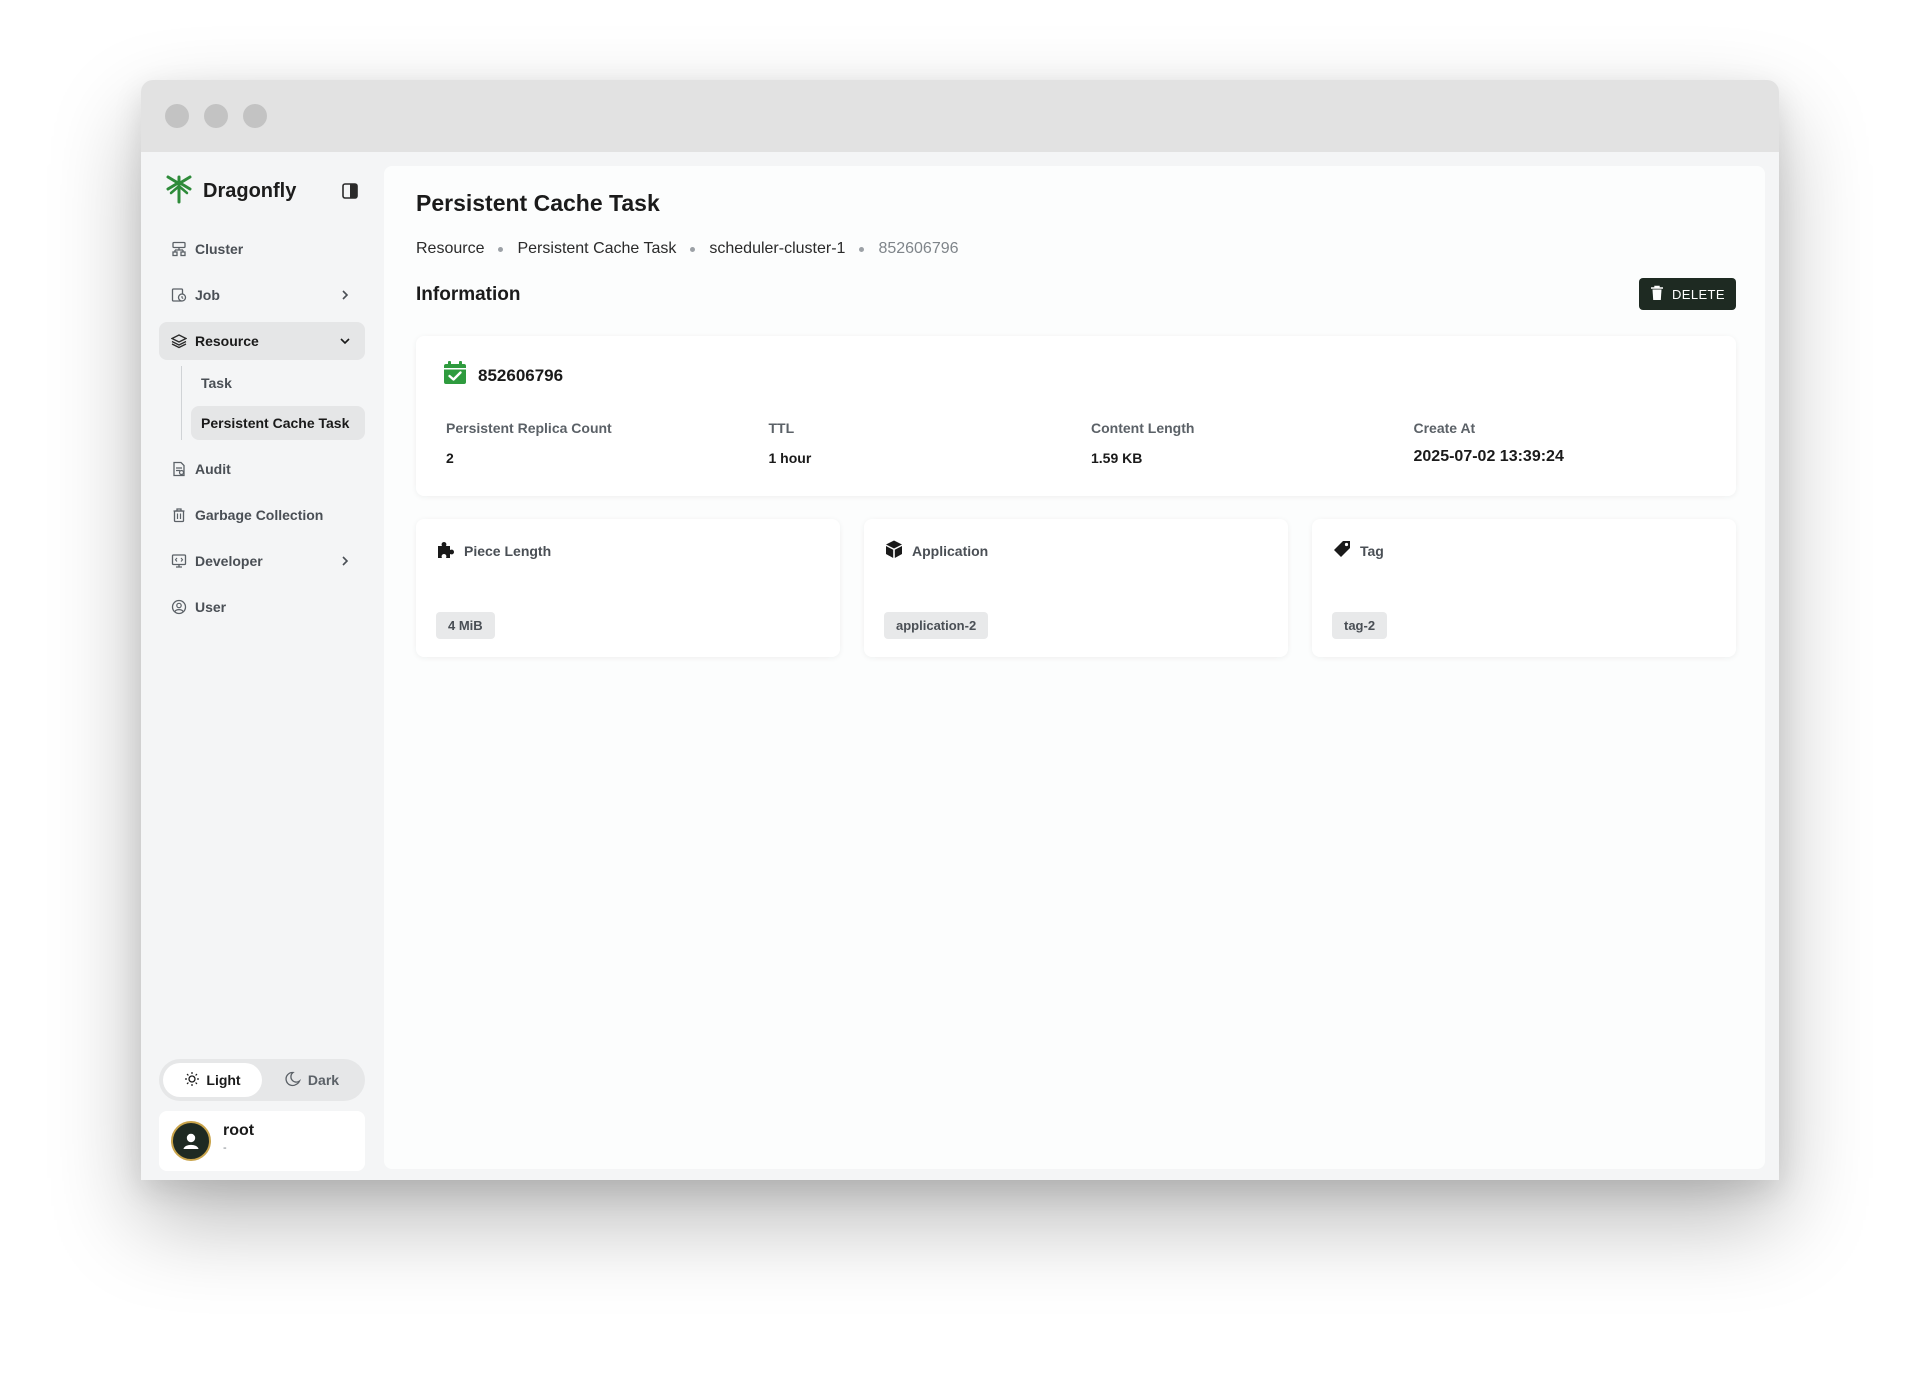 The width and height of the screenshot is (1914, 1378). I want to click on theme-light-button: Light, so click(212, 1080).